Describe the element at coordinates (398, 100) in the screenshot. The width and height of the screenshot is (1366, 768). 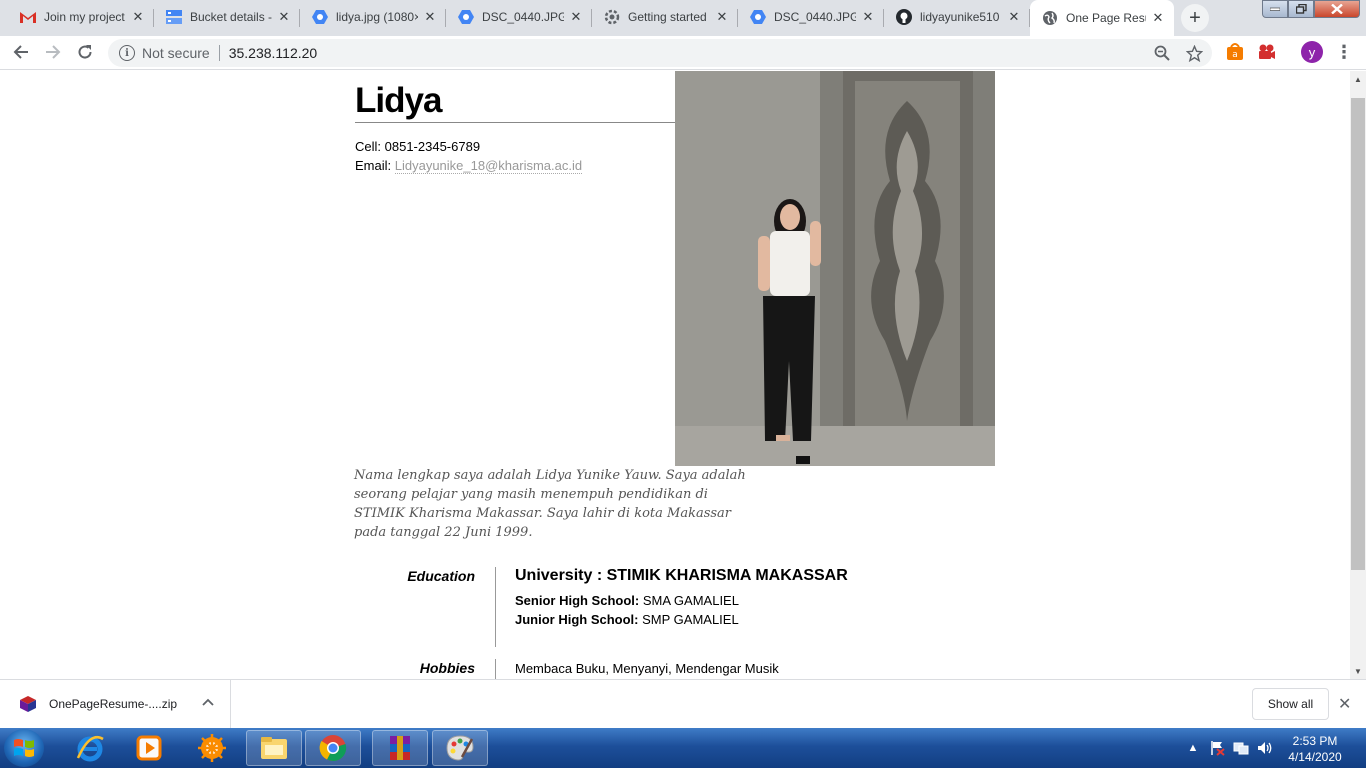
I see `resume-name: Lidya` at that location.